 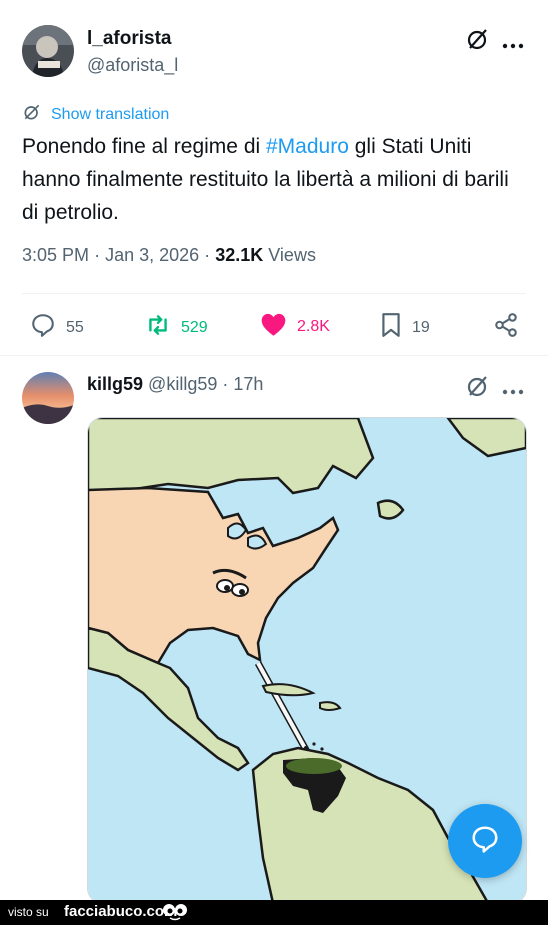 What do you see at coordinates (248, 384) in the screenshot?
I see `reply-age: 17h` at bounding box center [248, 384].